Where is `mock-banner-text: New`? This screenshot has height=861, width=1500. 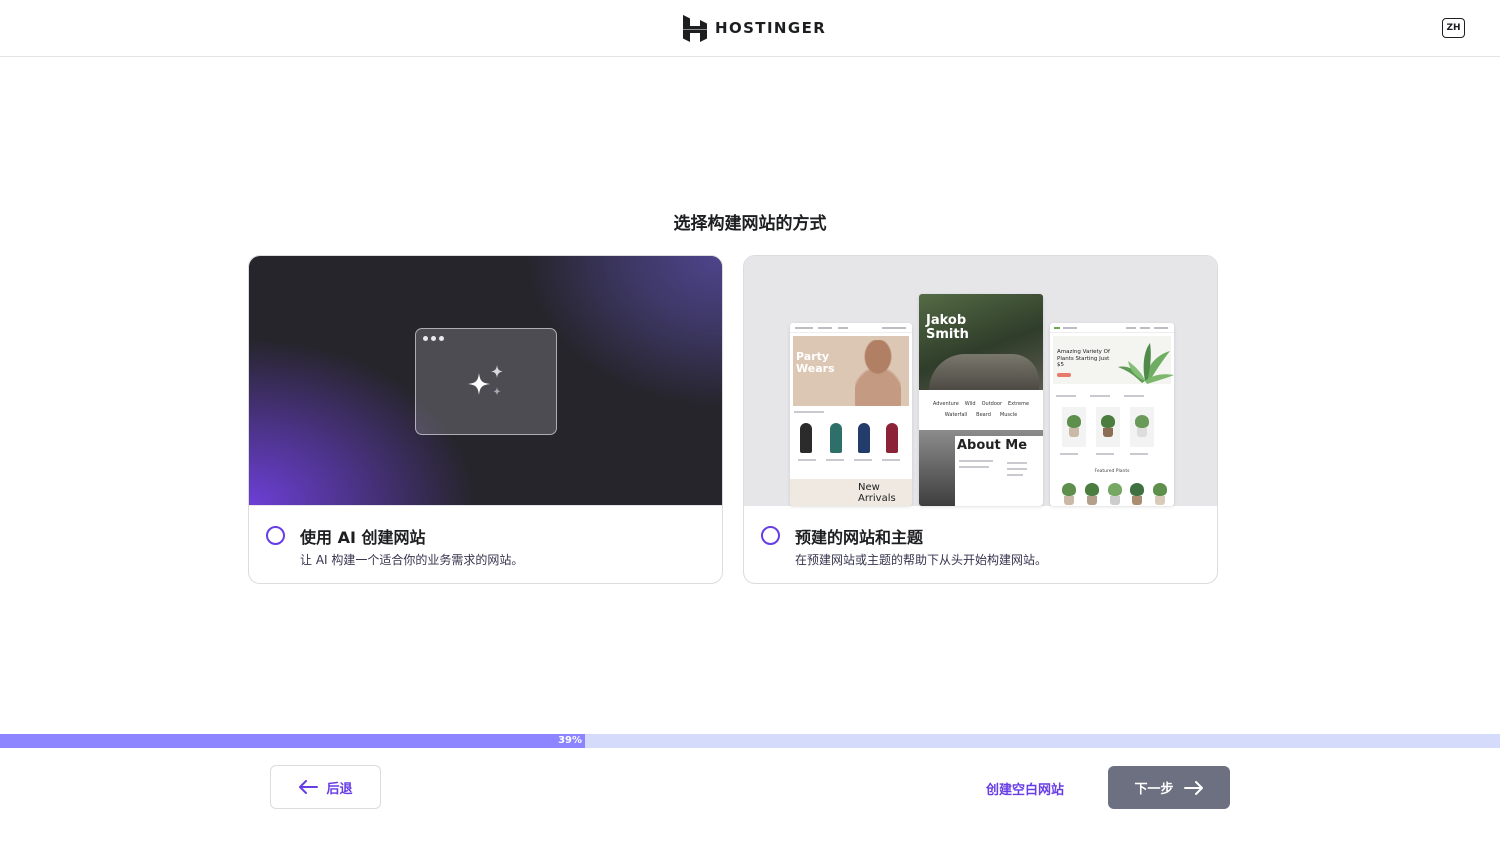
mock-banner-text: New is located at coordinates (869, 487).